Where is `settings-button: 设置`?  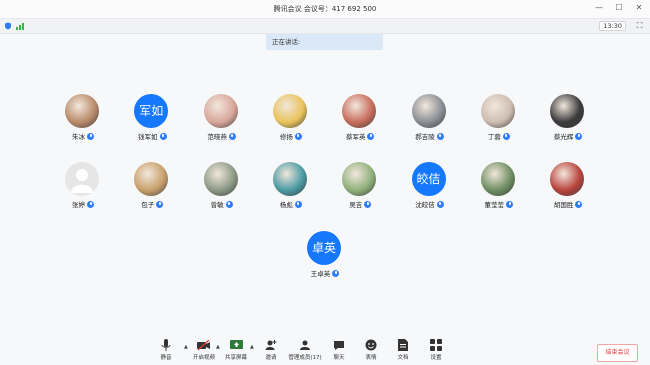
settings-button: 设置 is located at coordinates (436, 349).